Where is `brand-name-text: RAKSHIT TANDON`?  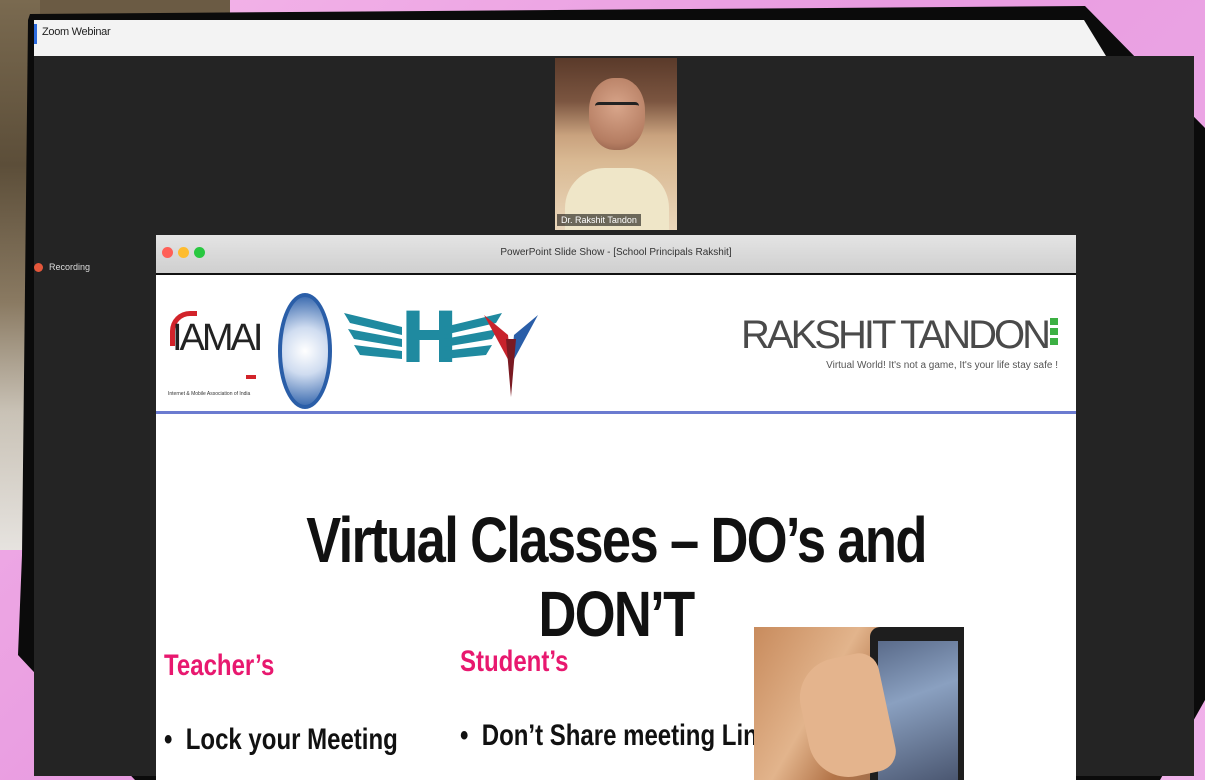
brand-name-text: RAKSHIT TANDON is located at coordinates (896, 335).